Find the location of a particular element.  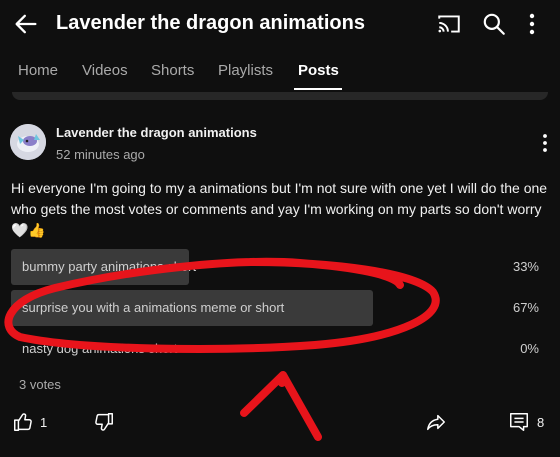

more-vertical-icon is located at coordinates (532, 24).